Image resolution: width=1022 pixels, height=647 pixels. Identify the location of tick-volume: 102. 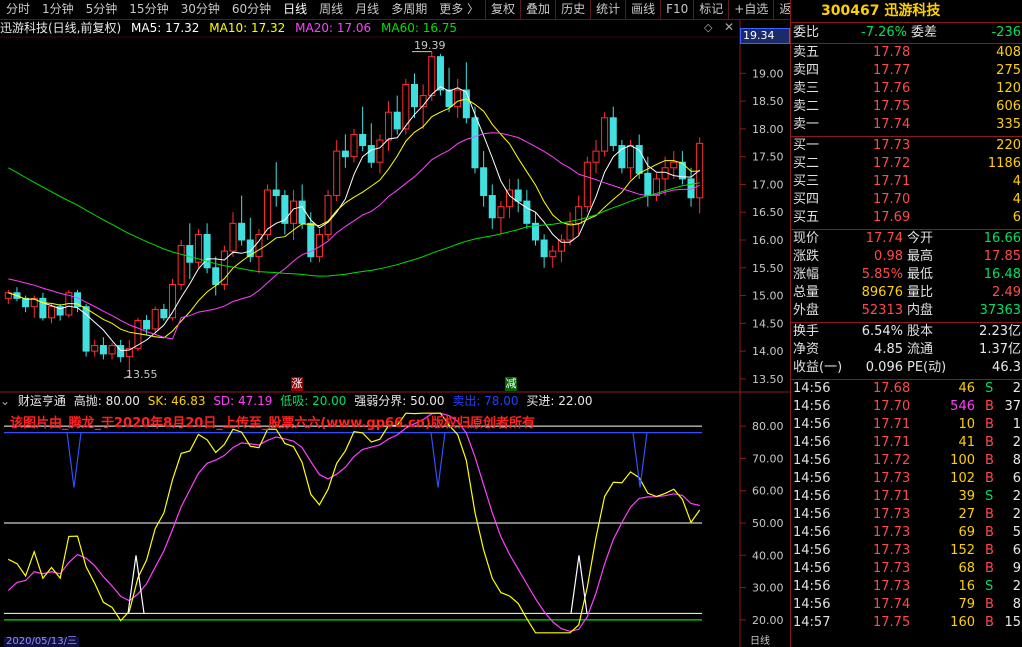
(962, 478).